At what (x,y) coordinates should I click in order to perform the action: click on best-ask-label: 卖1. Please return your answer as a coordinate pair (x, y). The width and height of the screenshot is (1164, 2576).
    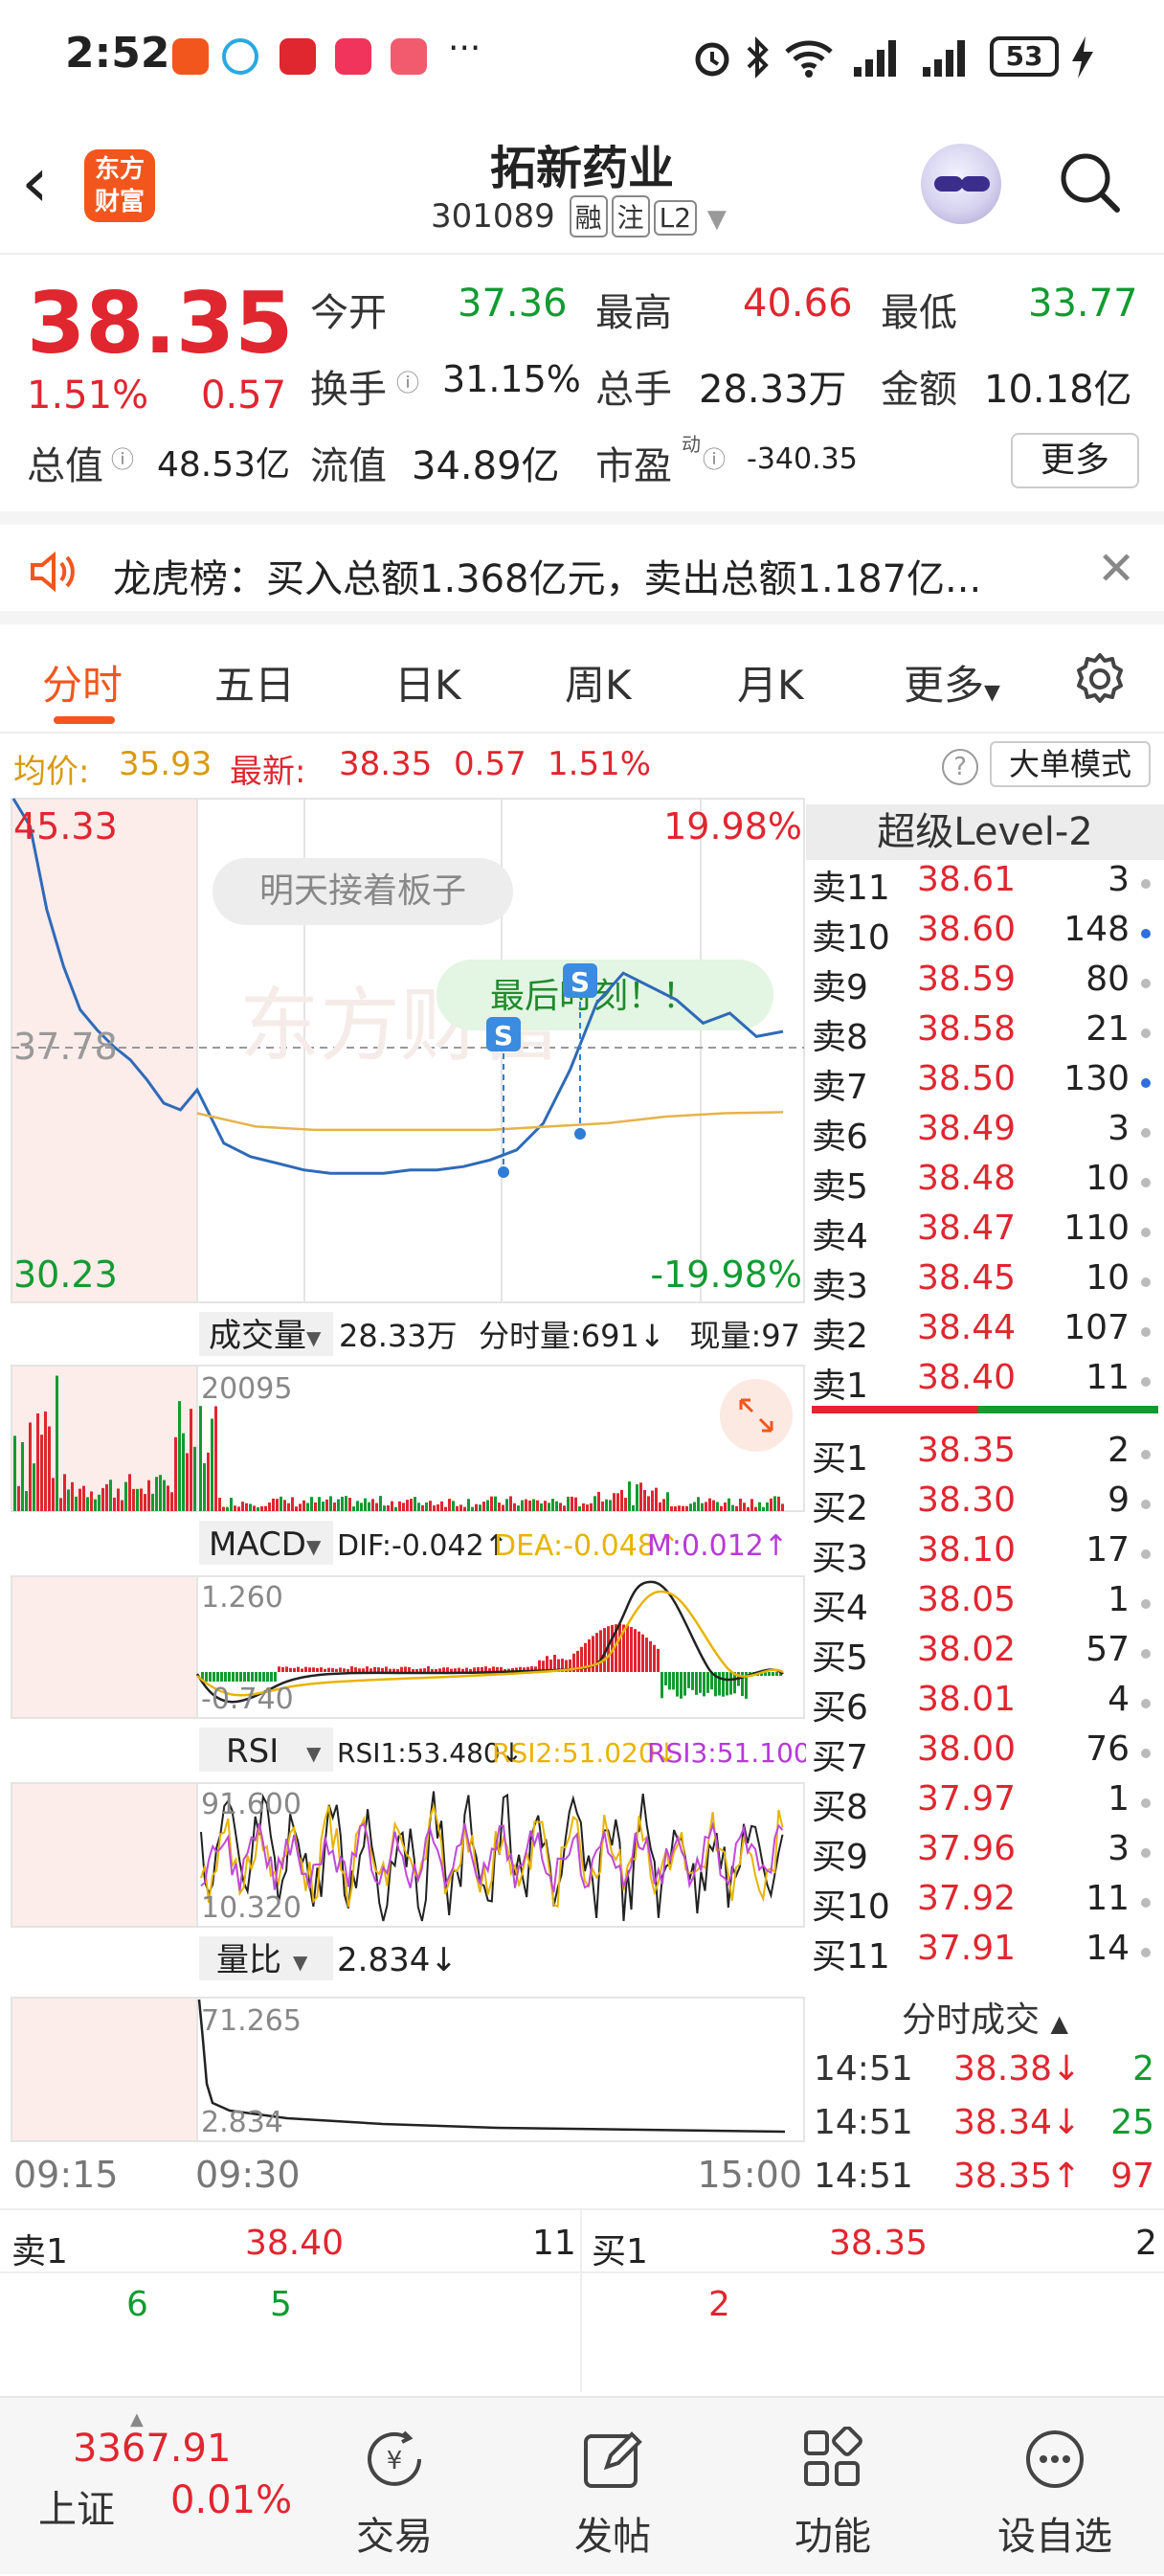
    Looking at the image, I should click on (39, 2251).